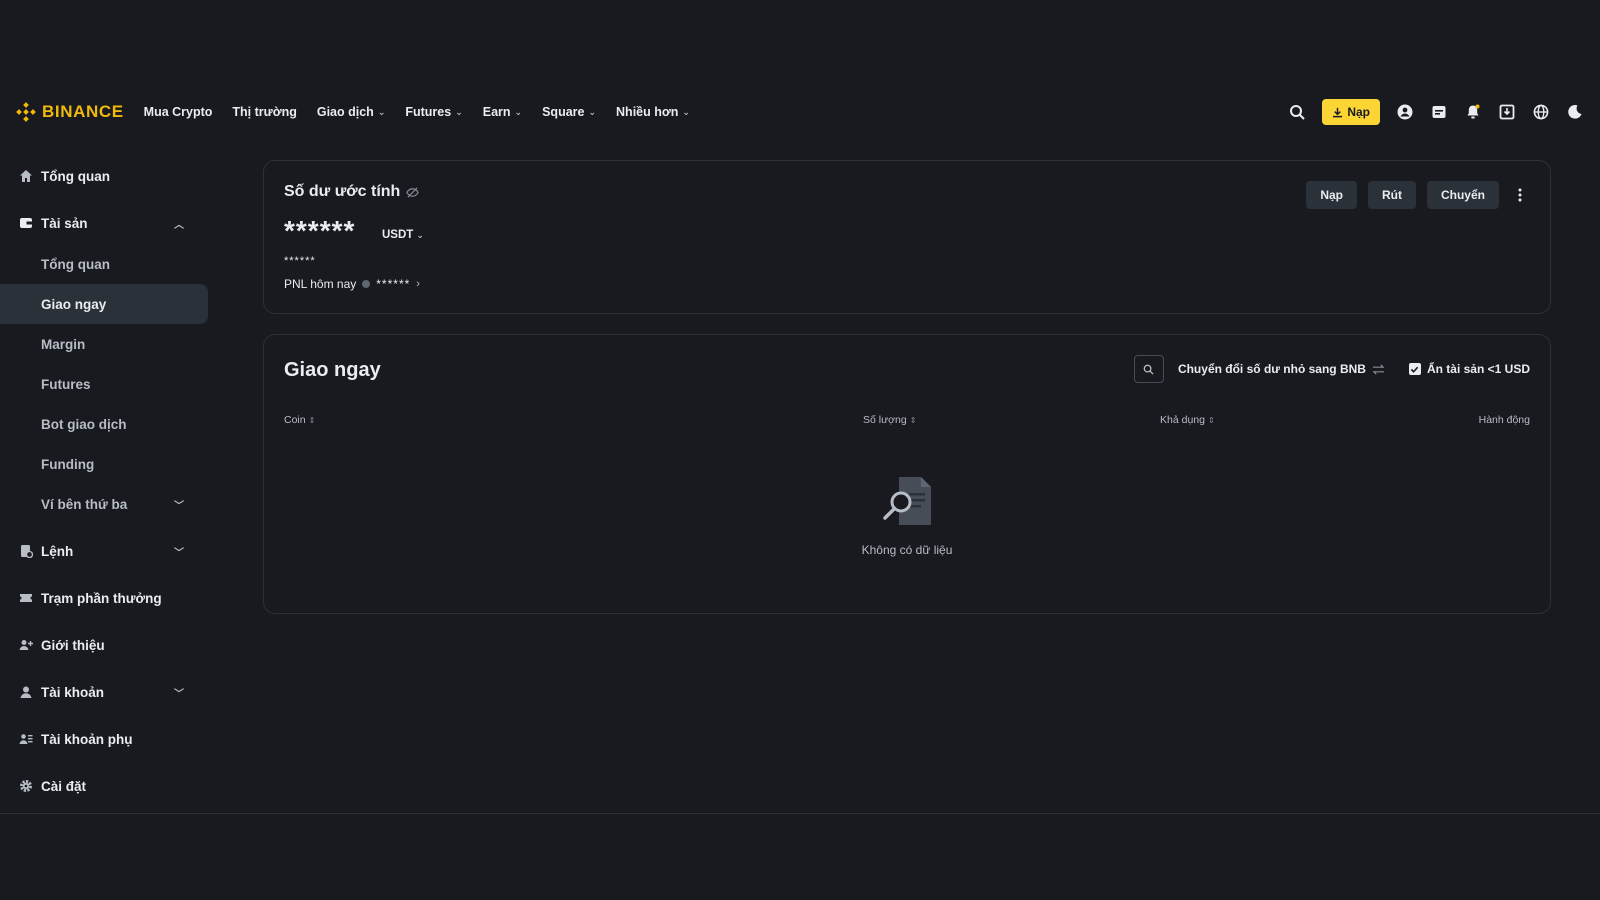  What do you see at coordinates (1358, 112) in the screenshot?
I see `deposit-label: Nạp` at bounding box center [1358, 112].